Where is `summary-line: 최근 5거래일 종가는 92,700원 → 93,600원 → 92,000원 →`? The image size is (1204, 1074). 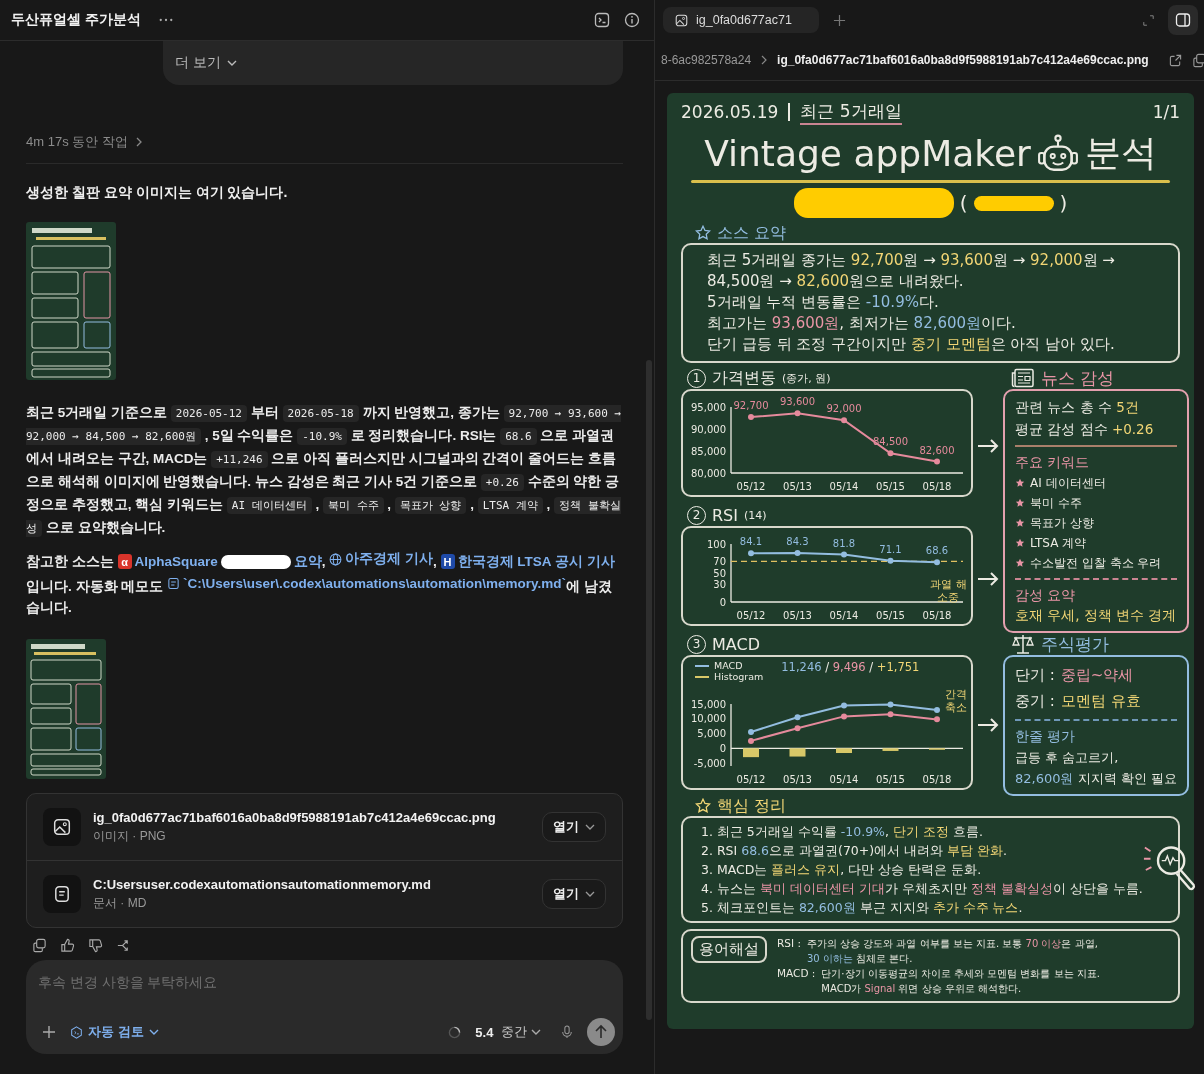
summary-line: 최근 5거래일 종가는 92,700원 → 93,600원 → 92,000원 → is located at coordinates (911, 260).